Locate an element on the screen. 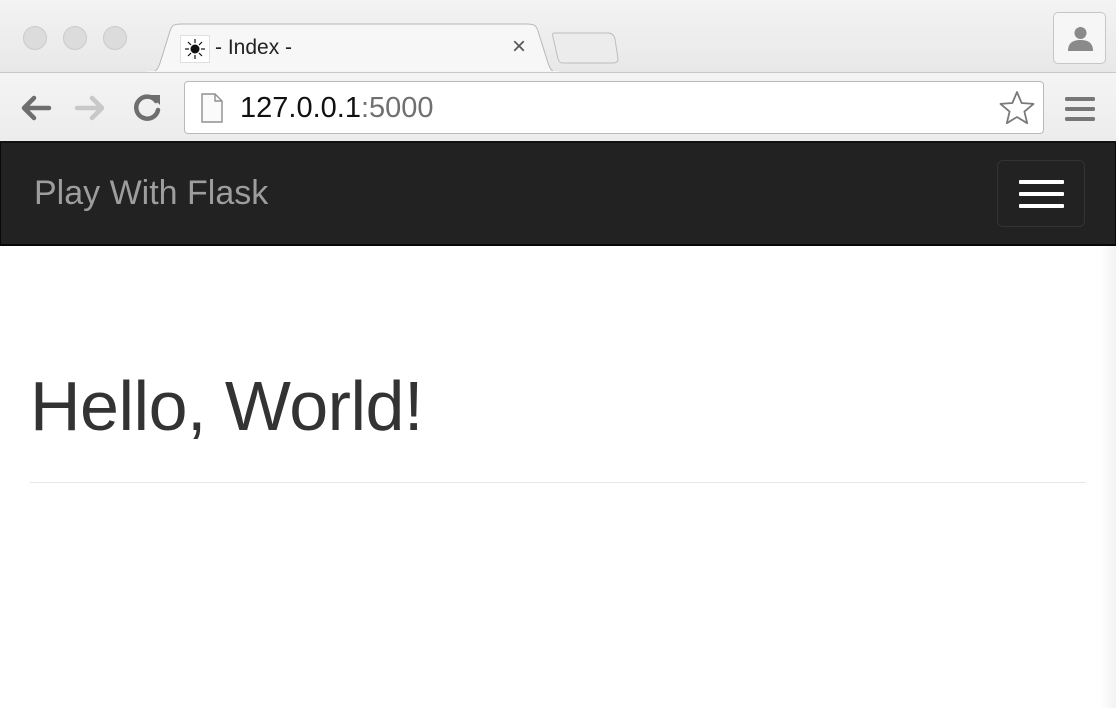 The height and width of the screenshot is (708, 1116). profile-button is located at coordinates (1079, 38).